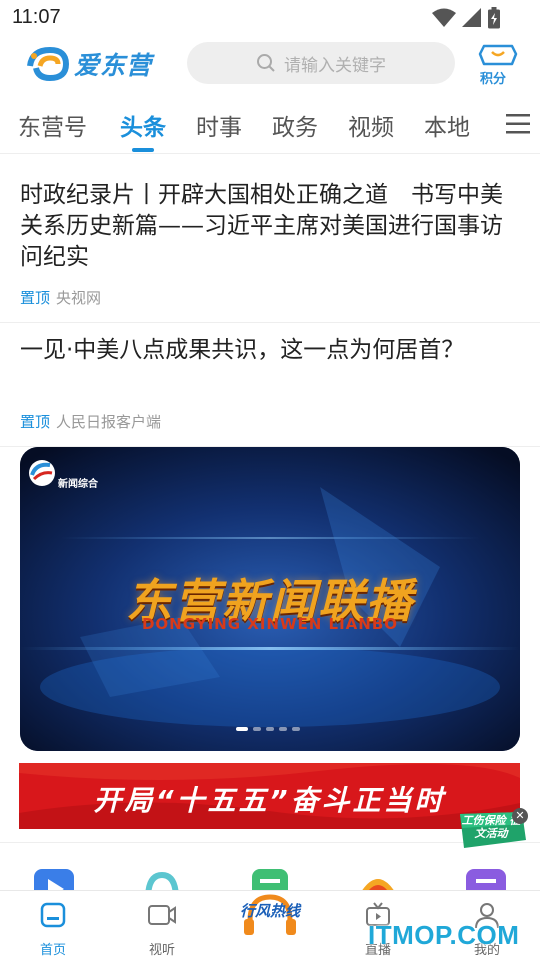 This screenshot has height=960, width=540. I want to click on points-label: 积分, so click(493, 79).